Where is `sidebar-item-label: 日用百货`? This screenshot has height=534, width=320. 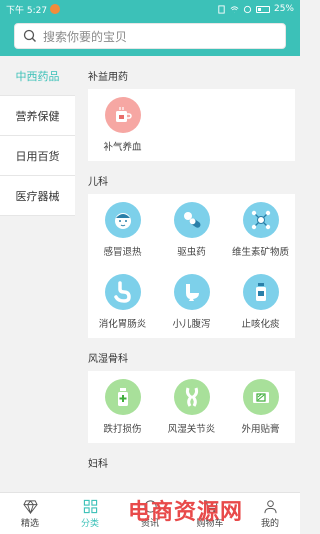
sidebar-item-label: 日用百货 is located at coordinates (37, 156).